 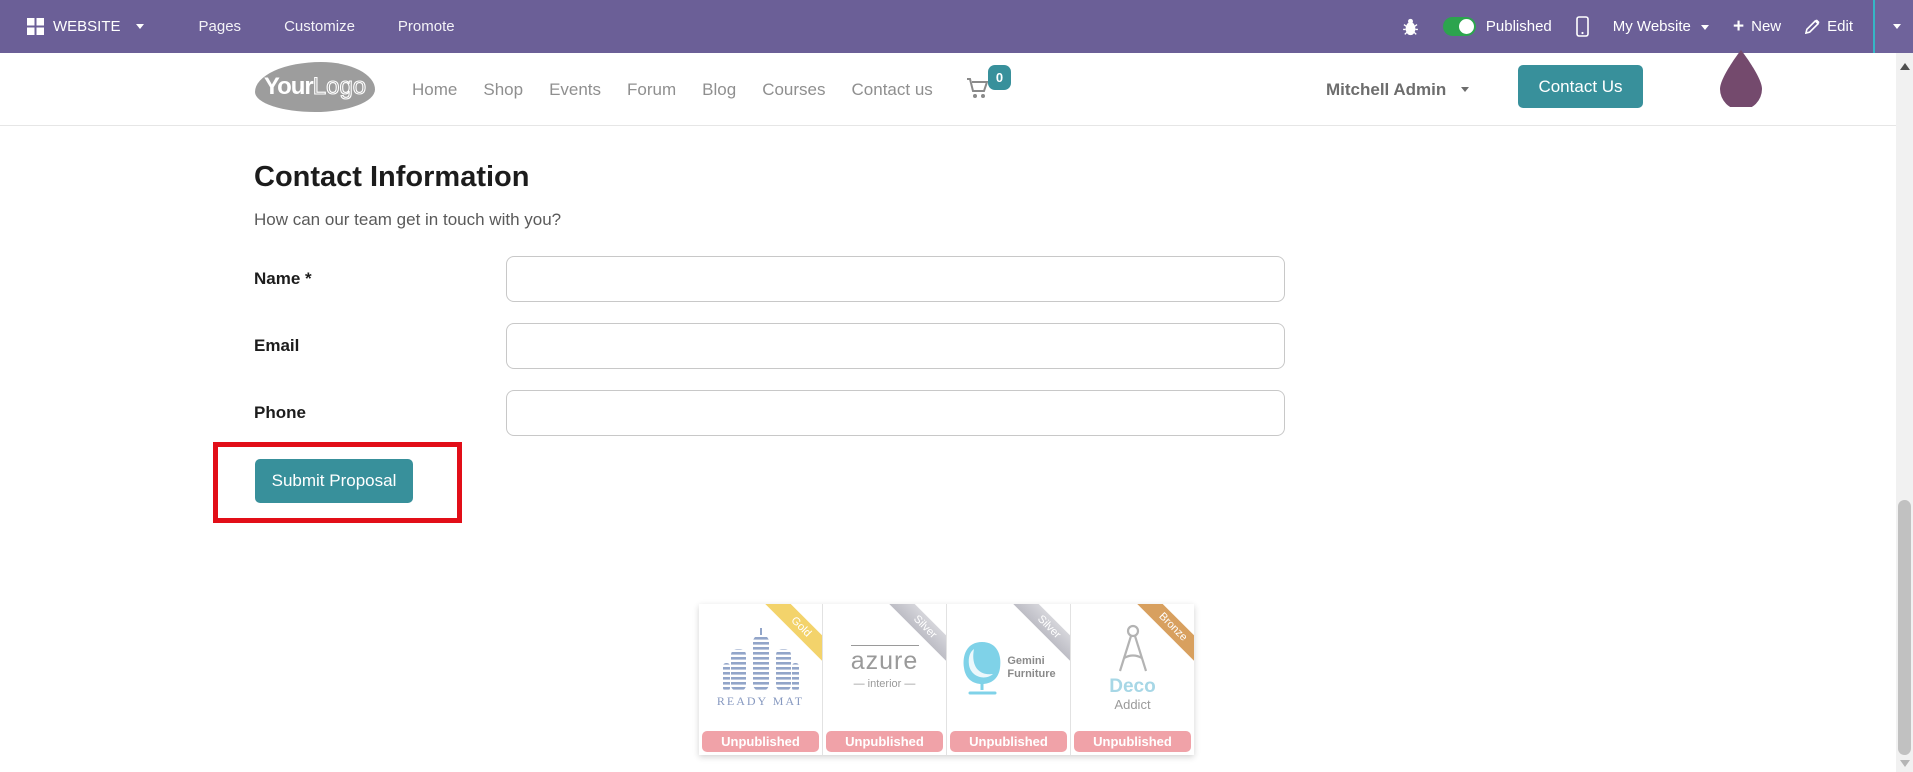 What do you see at coordinates (1132, 648) in the screenshot?
I see `compass-icon` at bounding box center [1132, 648].